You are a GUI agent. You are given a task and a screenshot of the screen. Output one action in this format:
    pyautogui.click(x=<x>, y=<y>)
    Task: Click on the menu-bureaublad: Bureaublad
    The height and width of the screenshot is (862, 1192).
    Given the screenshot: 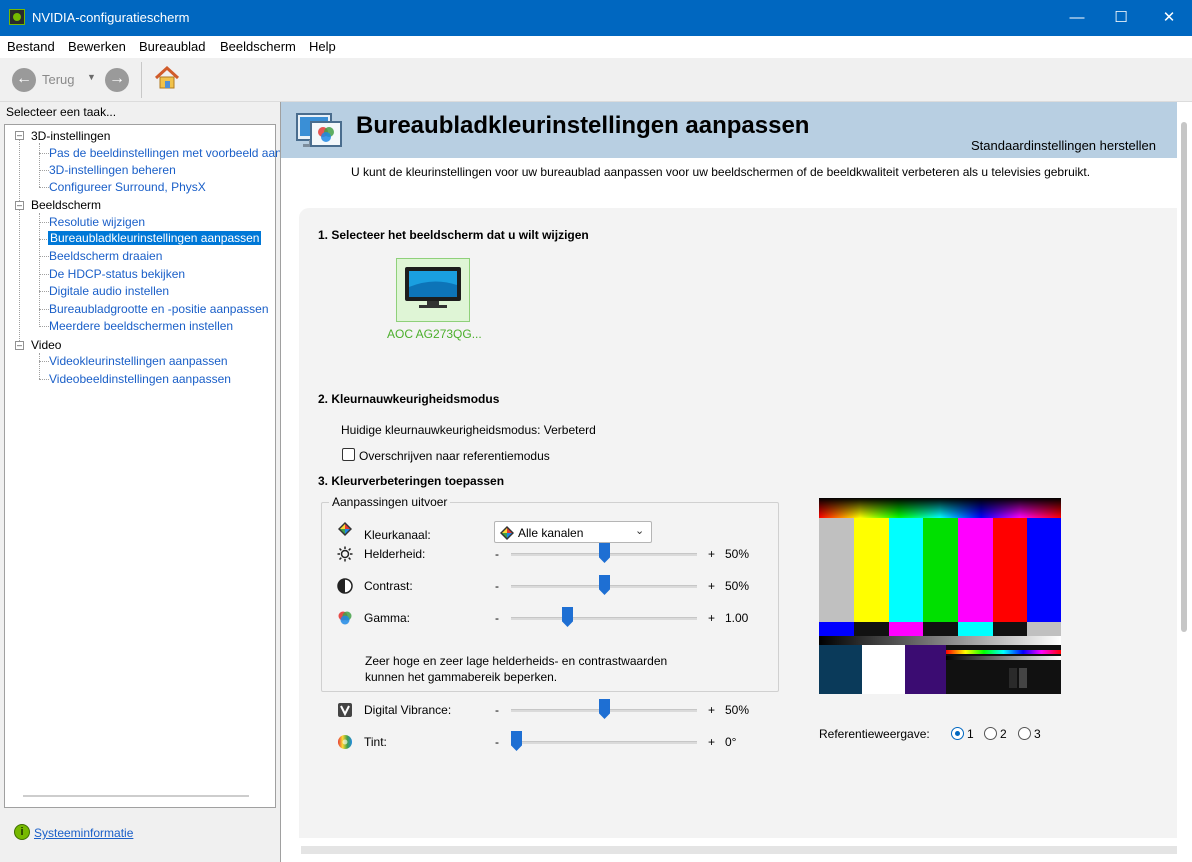 What is the action you would take?
    pyautogui.click(x=172, y=46)
    